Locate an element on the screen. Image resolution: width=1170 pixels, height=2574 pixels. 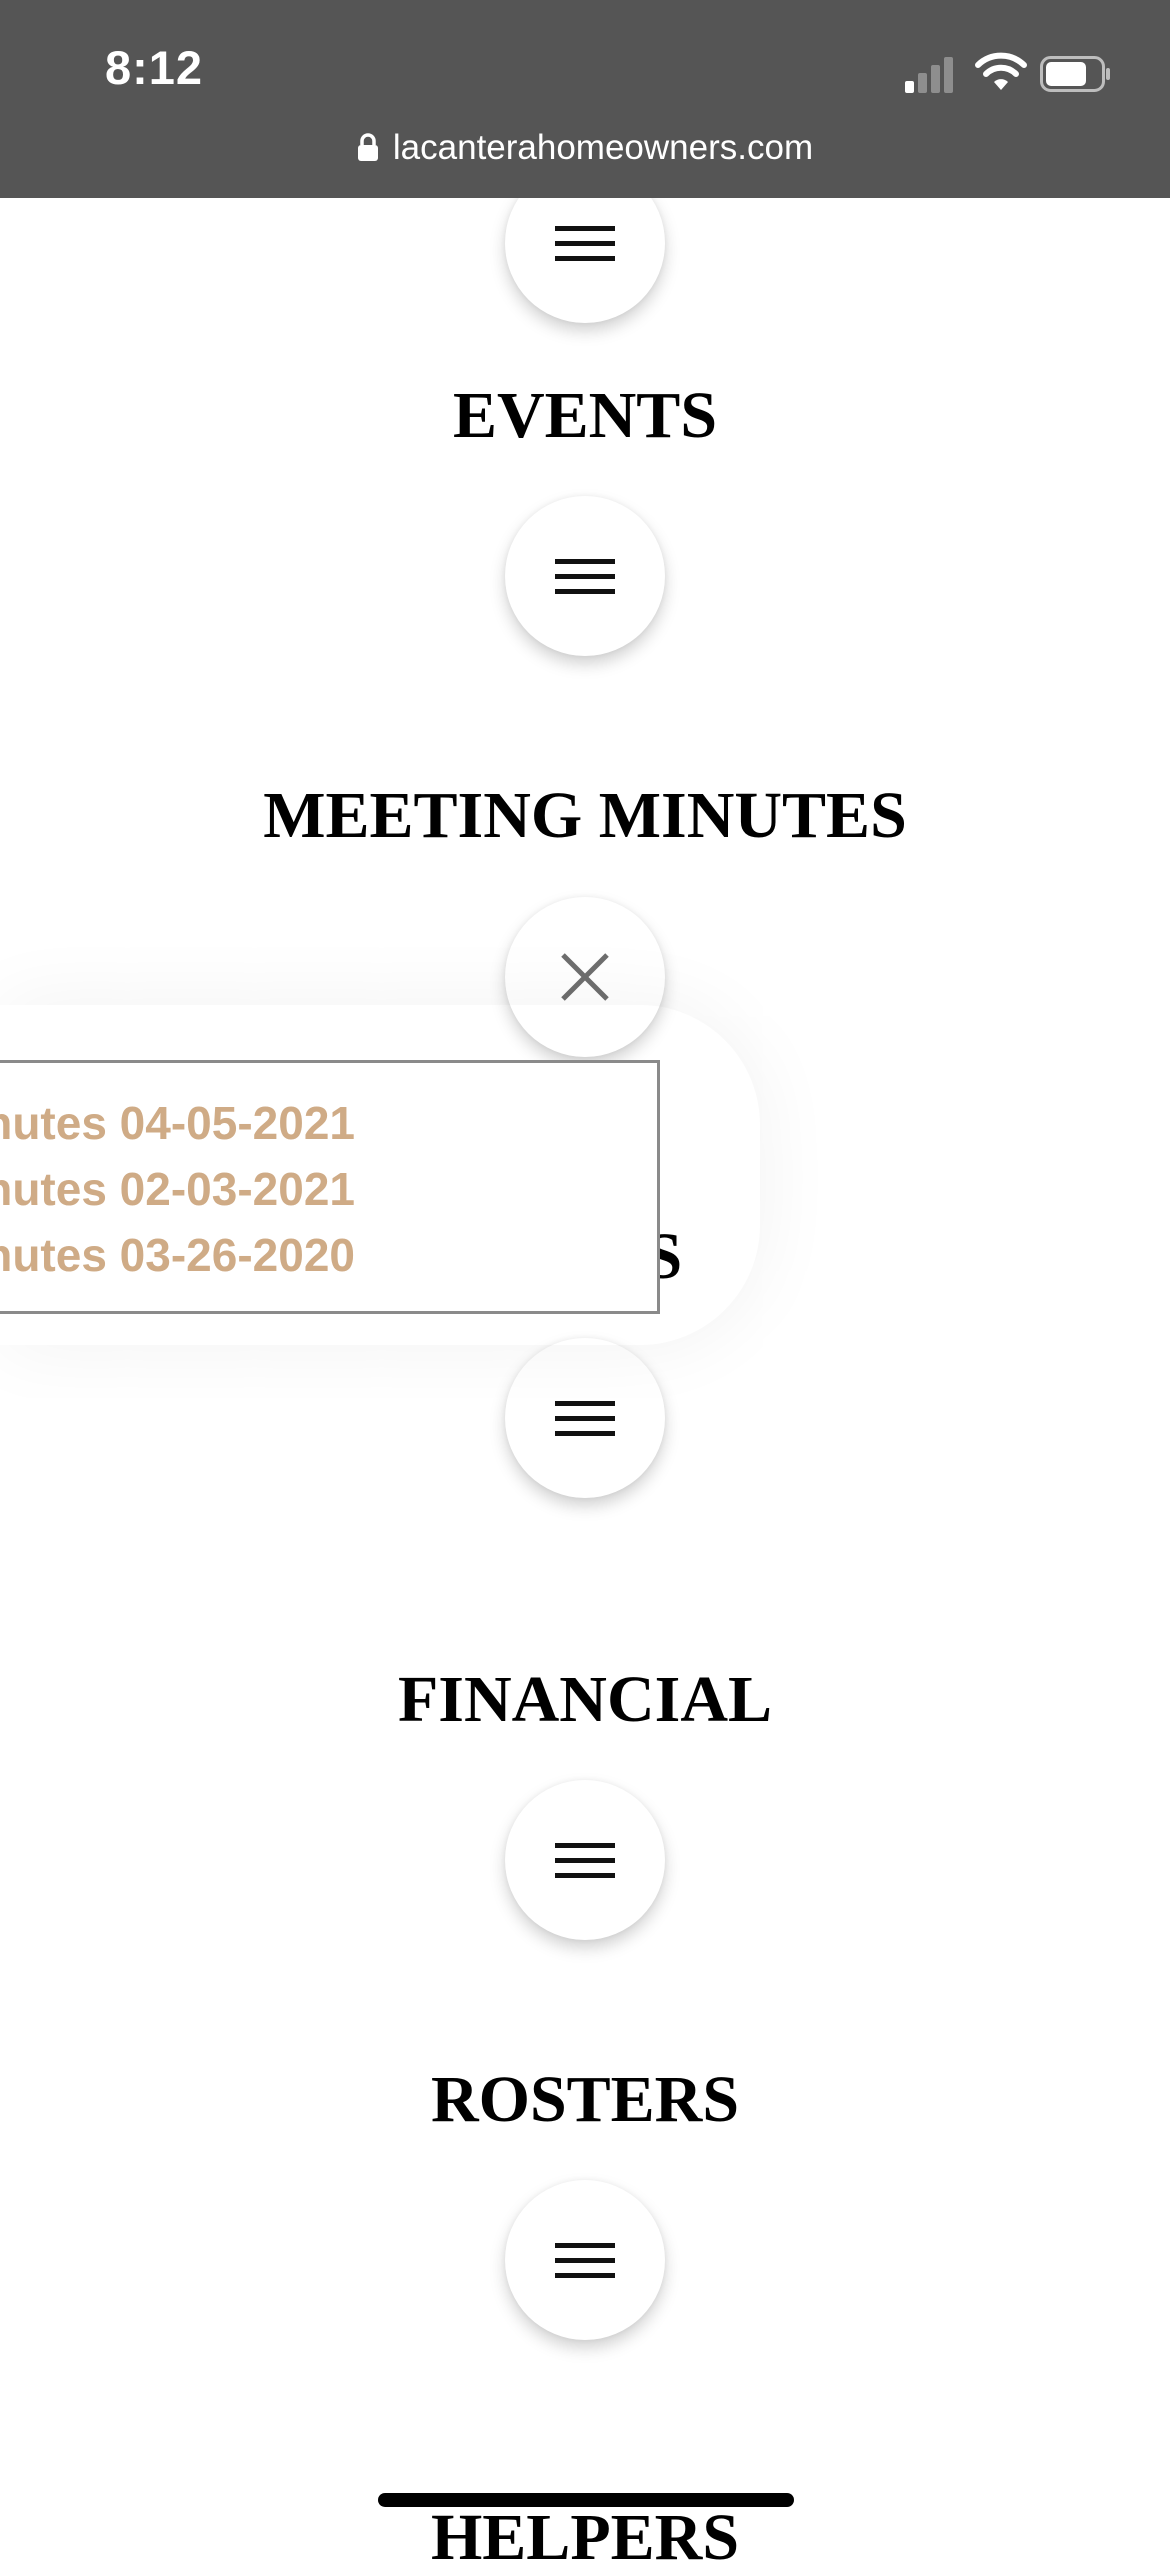
lock-icon is located at coordinates (367, 147).